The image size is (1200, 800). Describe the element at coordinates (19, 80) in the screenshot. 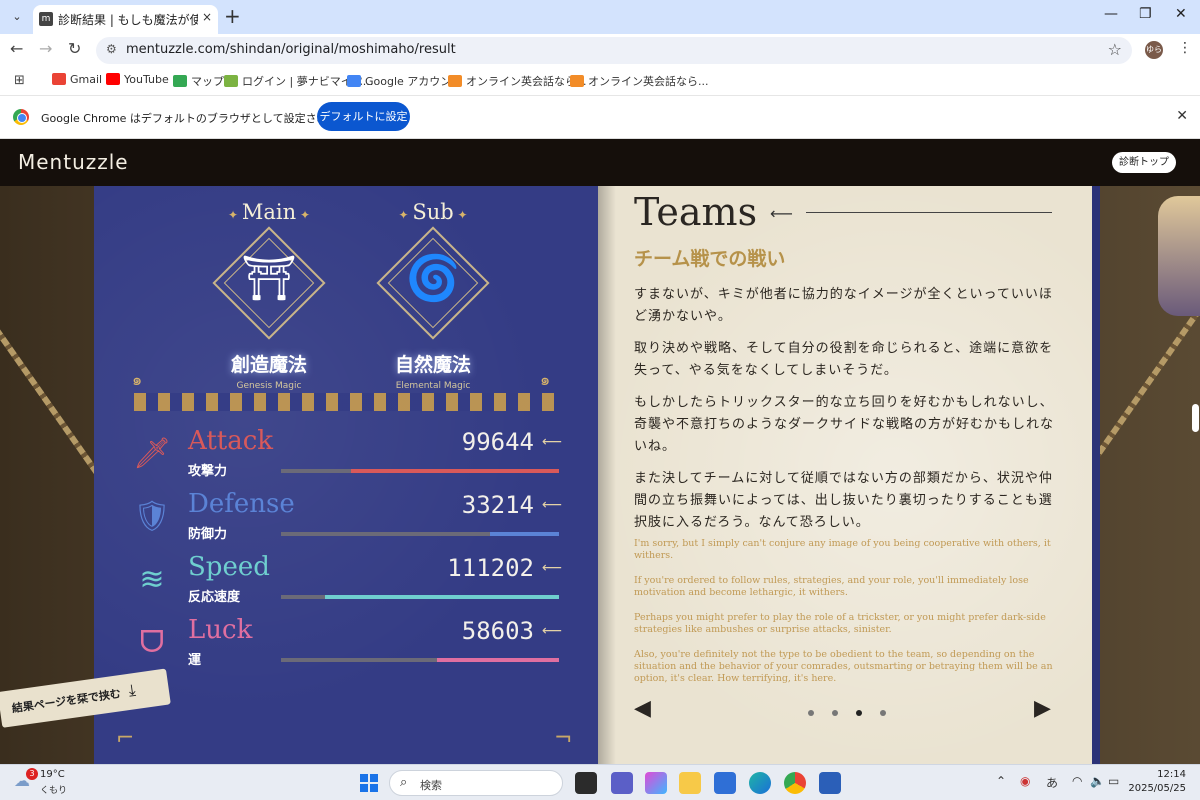

I see `apps-grid-icon: ⊞` at that location.